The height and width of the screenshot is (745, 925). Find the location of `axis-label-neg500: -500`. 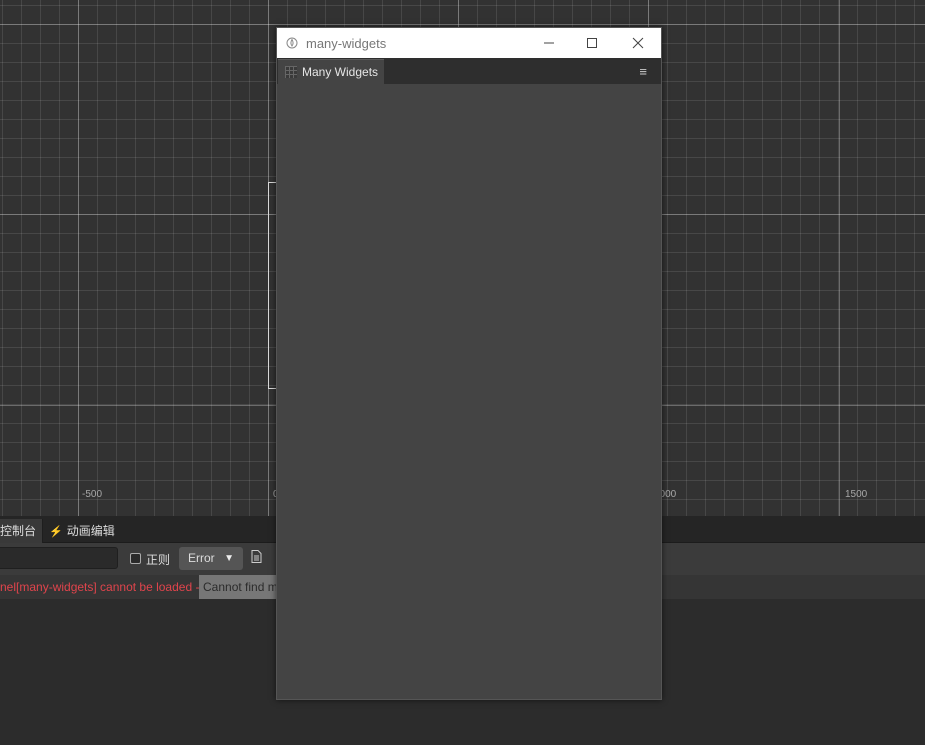

axis-label-neg500: -500 is located at coordinates (92, 494).